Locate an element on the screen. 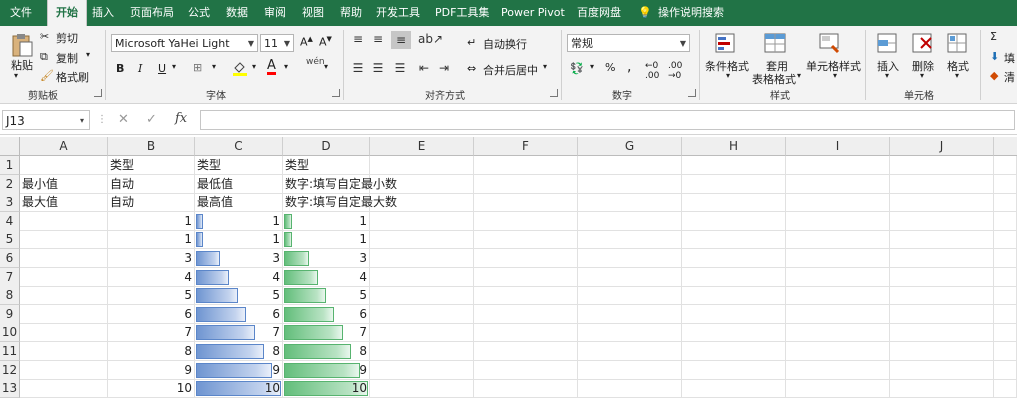  paste-icon is located at coordinates (22, 44).